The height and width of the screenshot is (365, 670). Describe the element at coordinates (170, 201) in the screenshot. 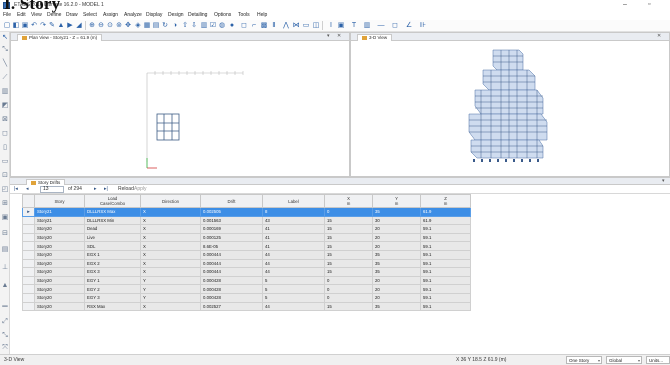

I see `column-header-direction: Direction` at that location.